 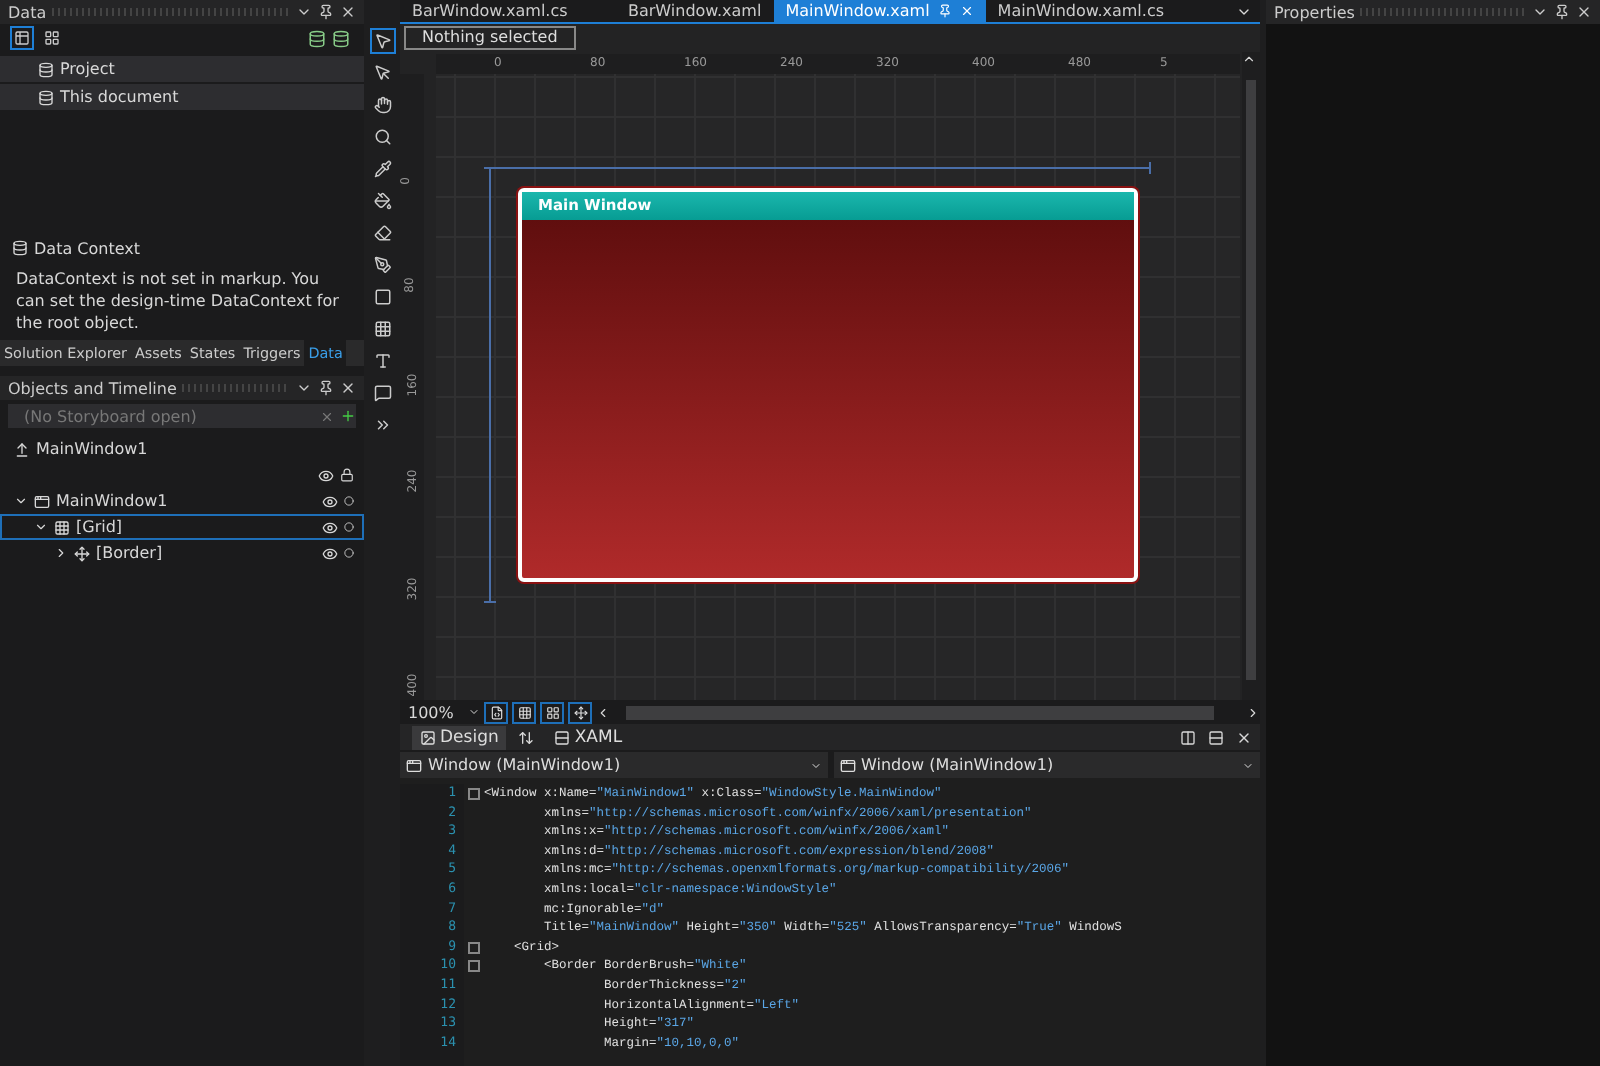 I want to click on cursor-icon, so click(x=382, y=73).